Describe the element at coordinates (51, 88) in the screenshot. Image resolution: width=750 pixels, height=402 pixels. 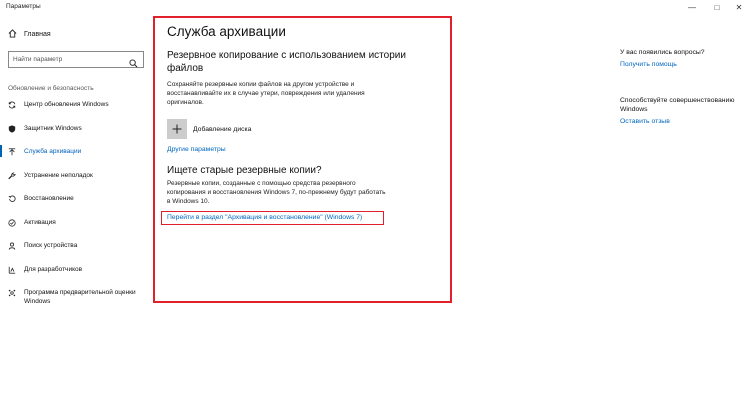
I see `section-title: Обновление и безопасность` at that location.